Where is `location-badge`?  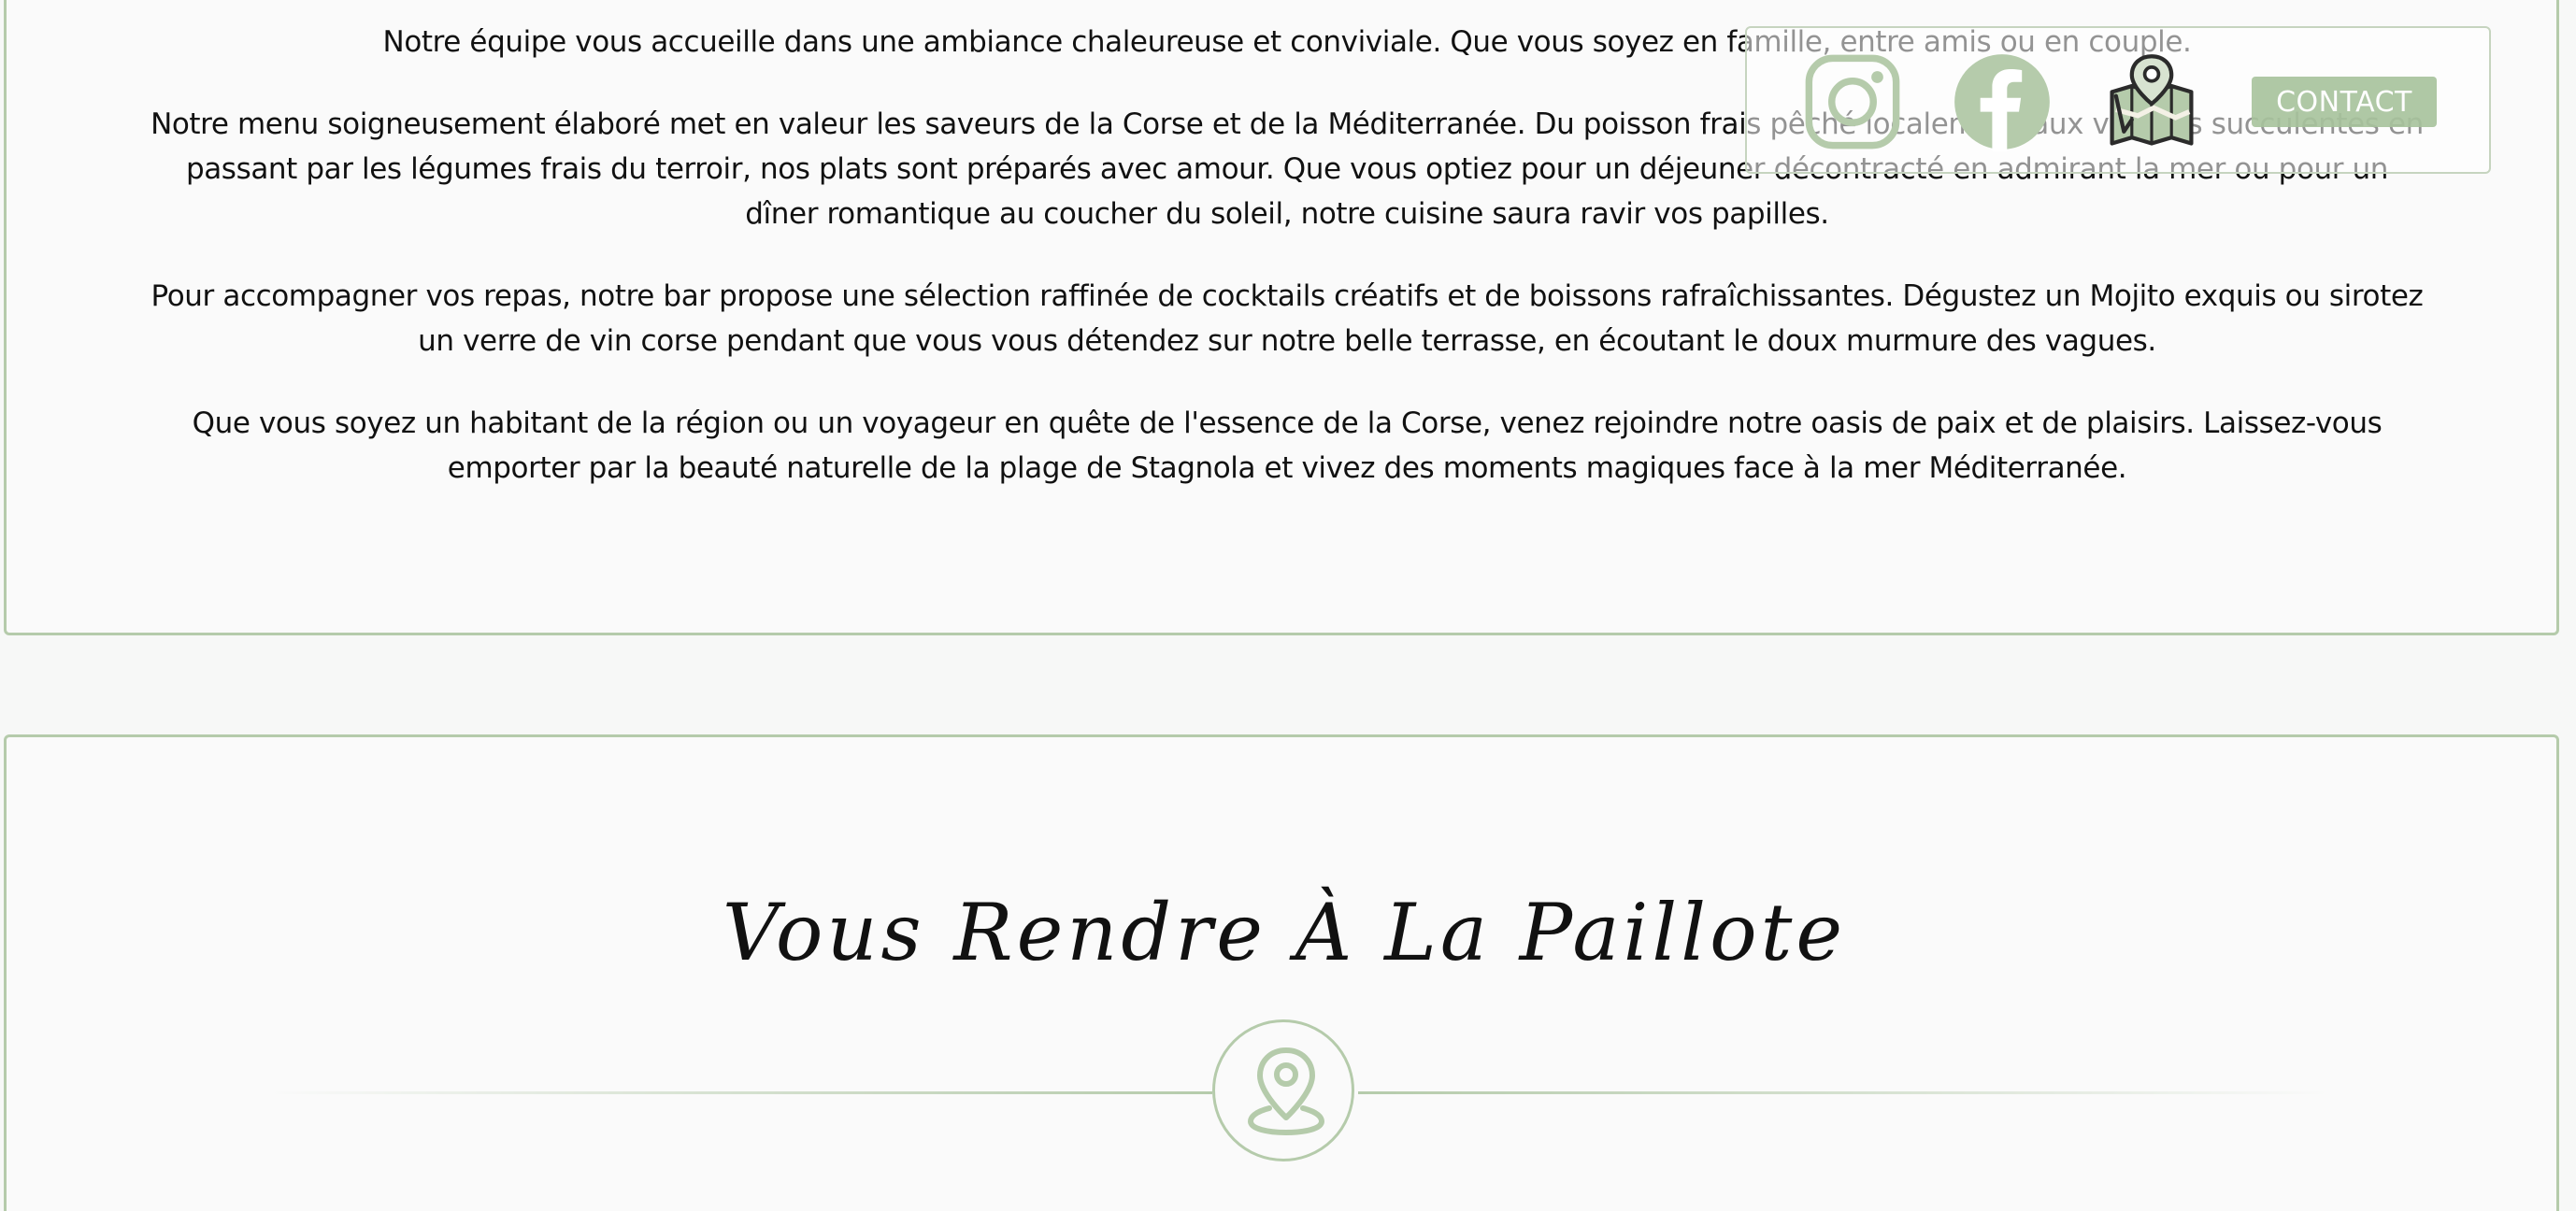 location-badge is located at coordinates (1283, 1090).